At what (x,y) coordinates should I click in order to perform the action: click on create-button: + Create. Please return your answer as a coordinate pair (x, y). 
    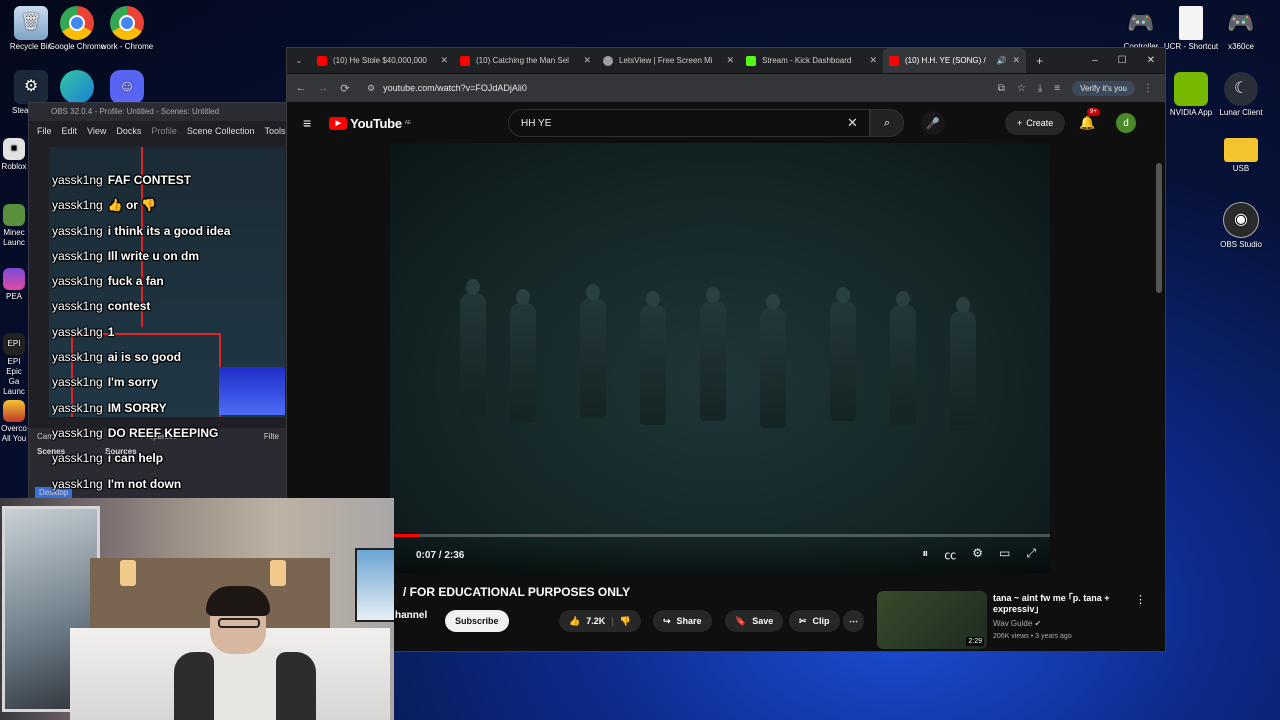
    Looking at the image, I should click on (1035, 123).